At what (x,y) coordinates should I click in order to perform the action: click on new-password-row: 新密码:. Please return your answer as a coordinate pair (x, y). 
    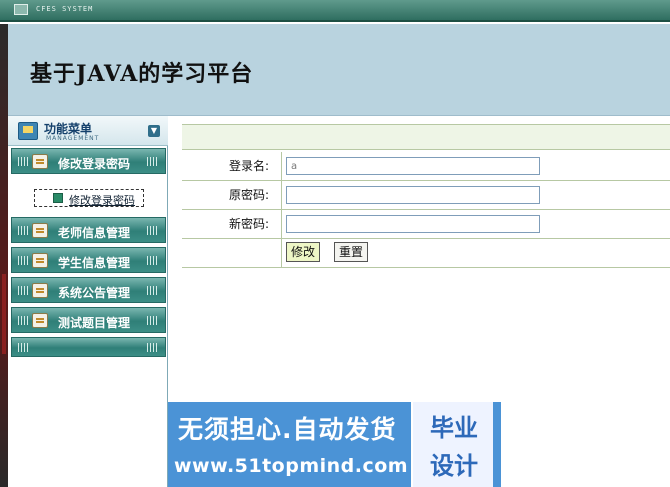
    Looking at the image, I should click on (426, 224).